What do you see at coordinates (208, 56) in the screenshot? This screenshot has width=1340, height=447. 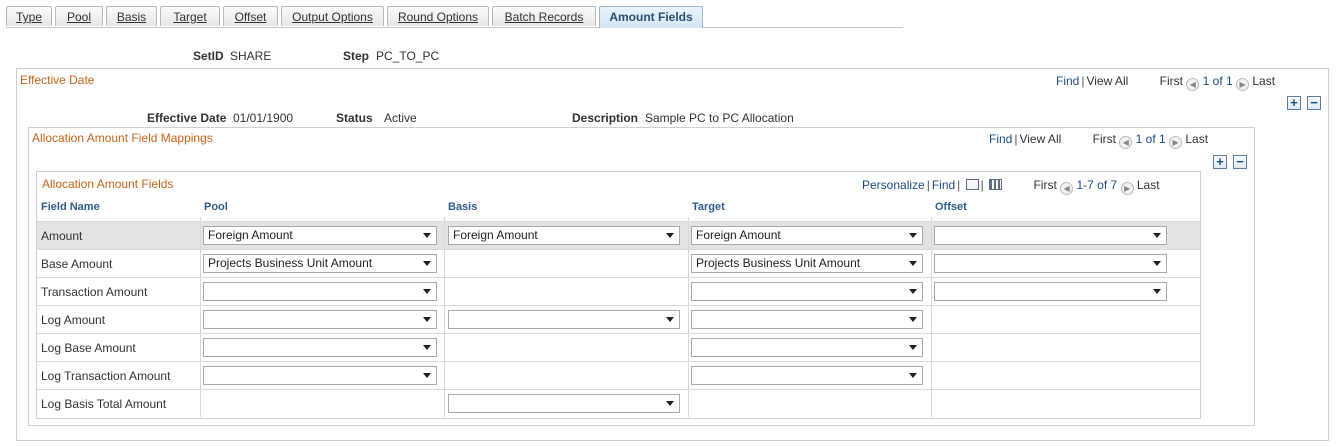 I see `setid-label: SetID` at bounding box center [208, 56].